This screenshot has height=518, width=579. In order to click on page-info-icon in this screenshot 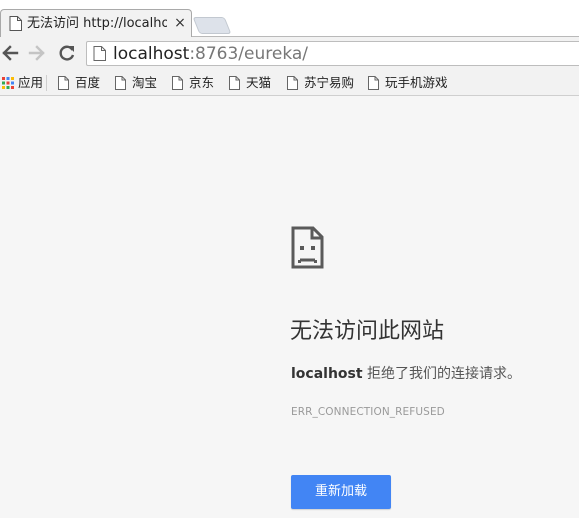, I will do `click(99, 53)`.